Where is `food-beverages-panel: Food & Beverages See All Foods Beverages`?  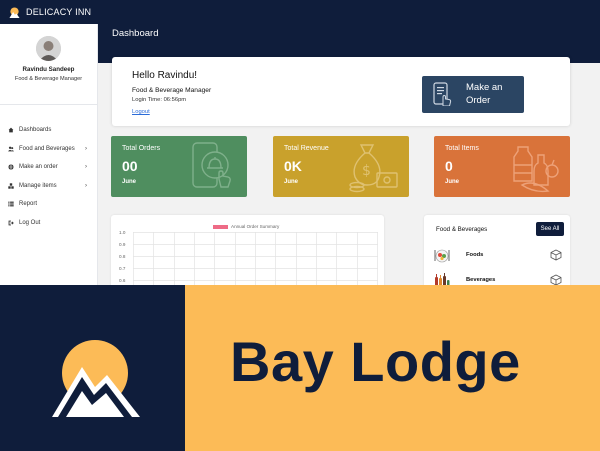
food-beverages-panel: Food & Beverages See All Foods Beverages is located at coordinates (497, 250).